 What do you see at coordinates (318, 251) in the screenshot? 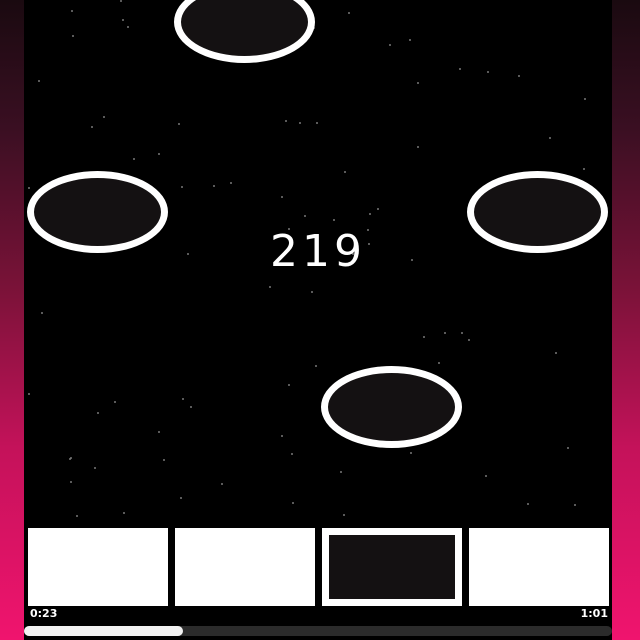
I see `score-counter: 219` at bounding box center [318, 251].